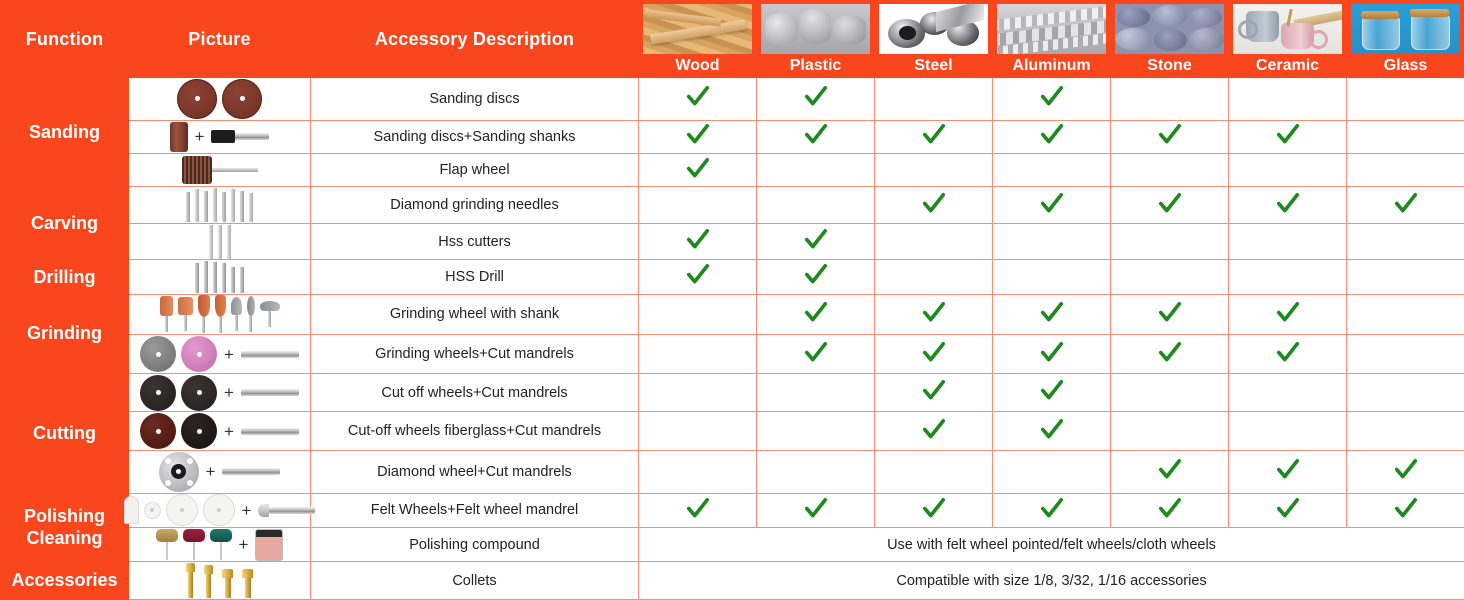  I want to click on description-cell: Collets, so click(474, 580).